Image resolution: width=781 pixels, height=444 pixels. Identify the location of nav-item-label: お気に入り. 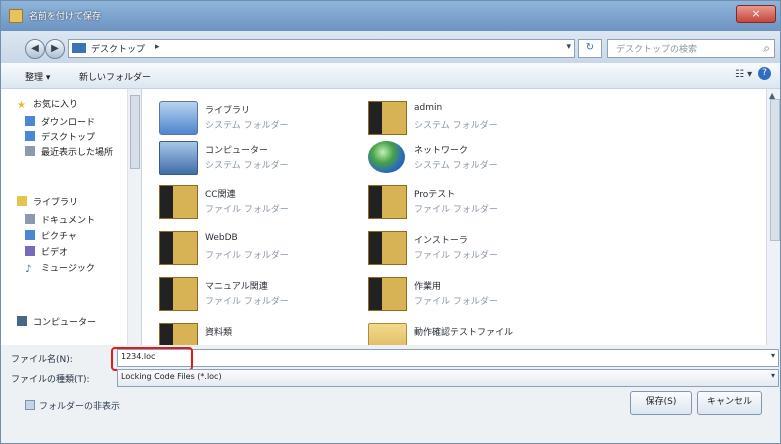
(56, 105).